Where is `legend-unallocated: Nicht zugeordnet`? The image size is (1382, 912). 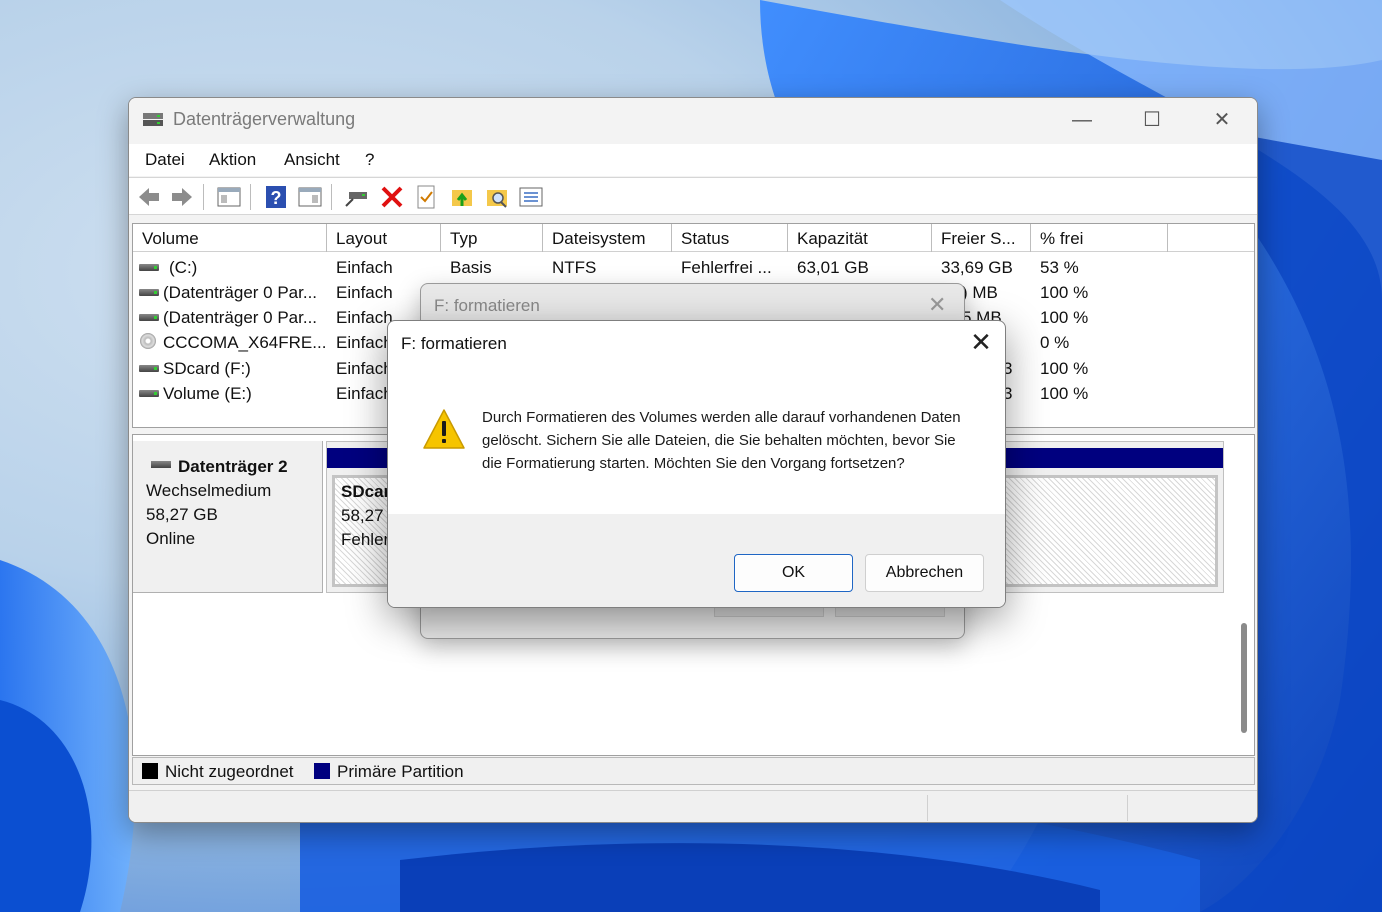 legend-unallocated: Nicht zugeordnet is located at coordinates (229, 771).